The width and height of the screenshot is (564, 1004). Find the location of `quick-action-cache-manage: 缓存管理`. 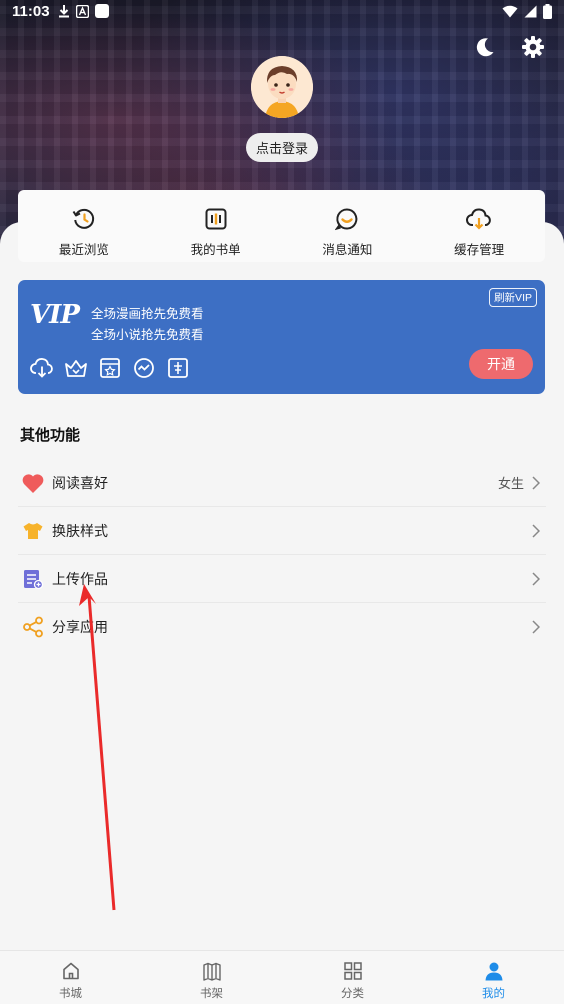

quick-action-cache-manage: 缓存管理 is located at coordinates (479, 226).